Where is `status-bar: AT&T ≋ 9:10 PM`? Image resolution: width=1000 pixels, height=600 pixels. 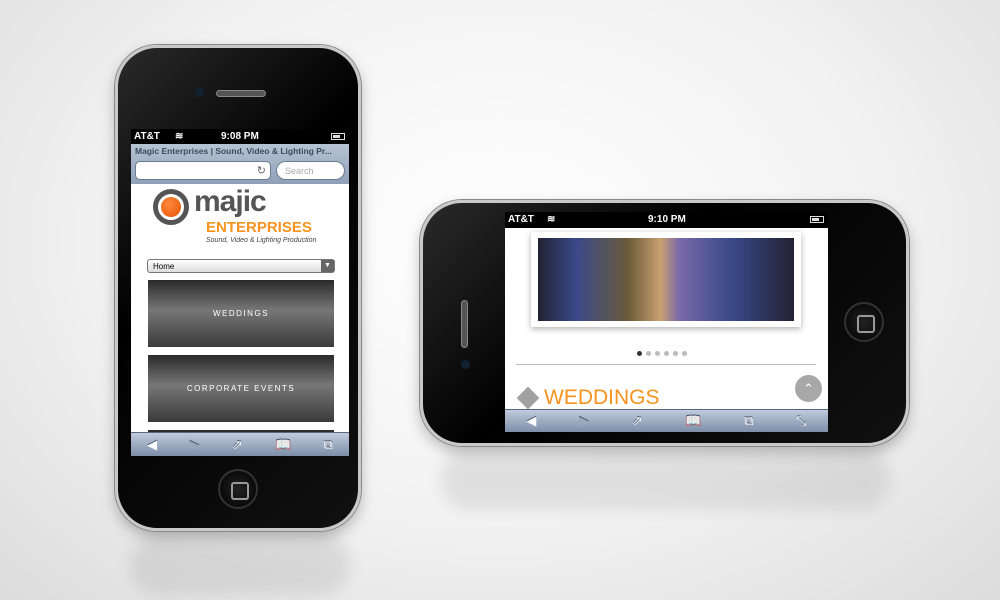
status-bar: AT&T ≋ 9:10 PM is located at coordinates (666, 220).